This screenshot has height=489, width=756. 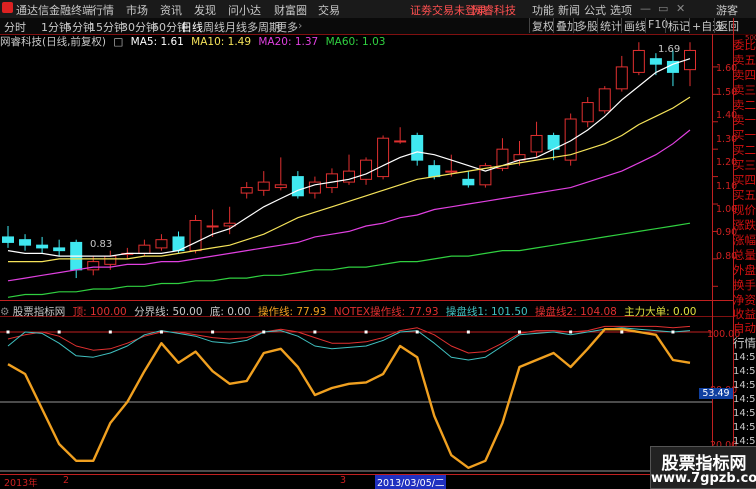 What do you see at coordinates (486, 312) in the screenshot?
I see `ind-item-cp1: 操盘线1: 101.50` at bounding box center [486, 312].